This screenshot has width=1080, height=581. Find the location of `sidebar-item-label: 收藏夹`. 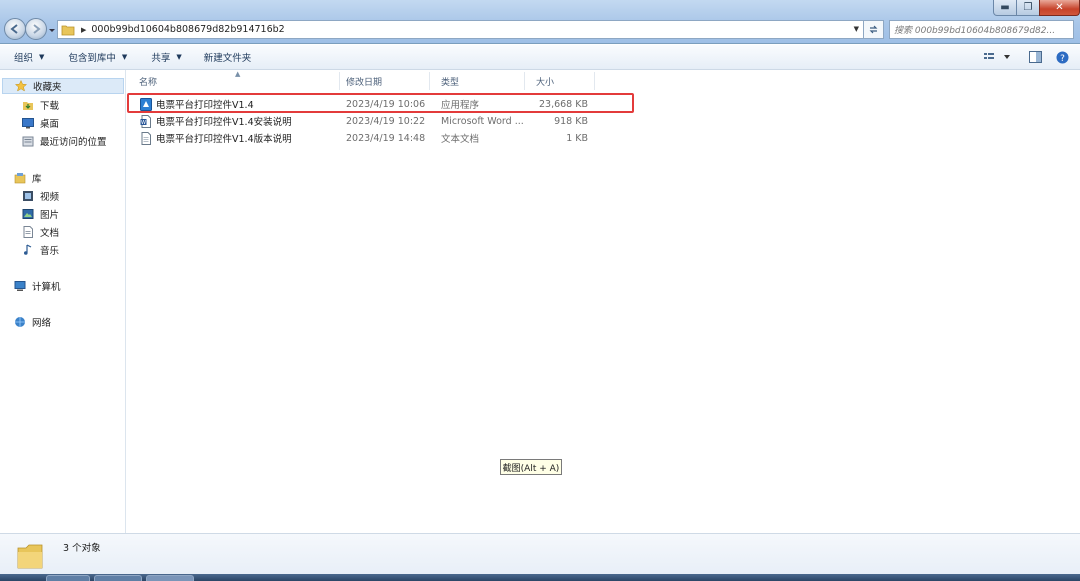

sidebar-item-label: 收藏夹 is located at coordinates (47, 87).